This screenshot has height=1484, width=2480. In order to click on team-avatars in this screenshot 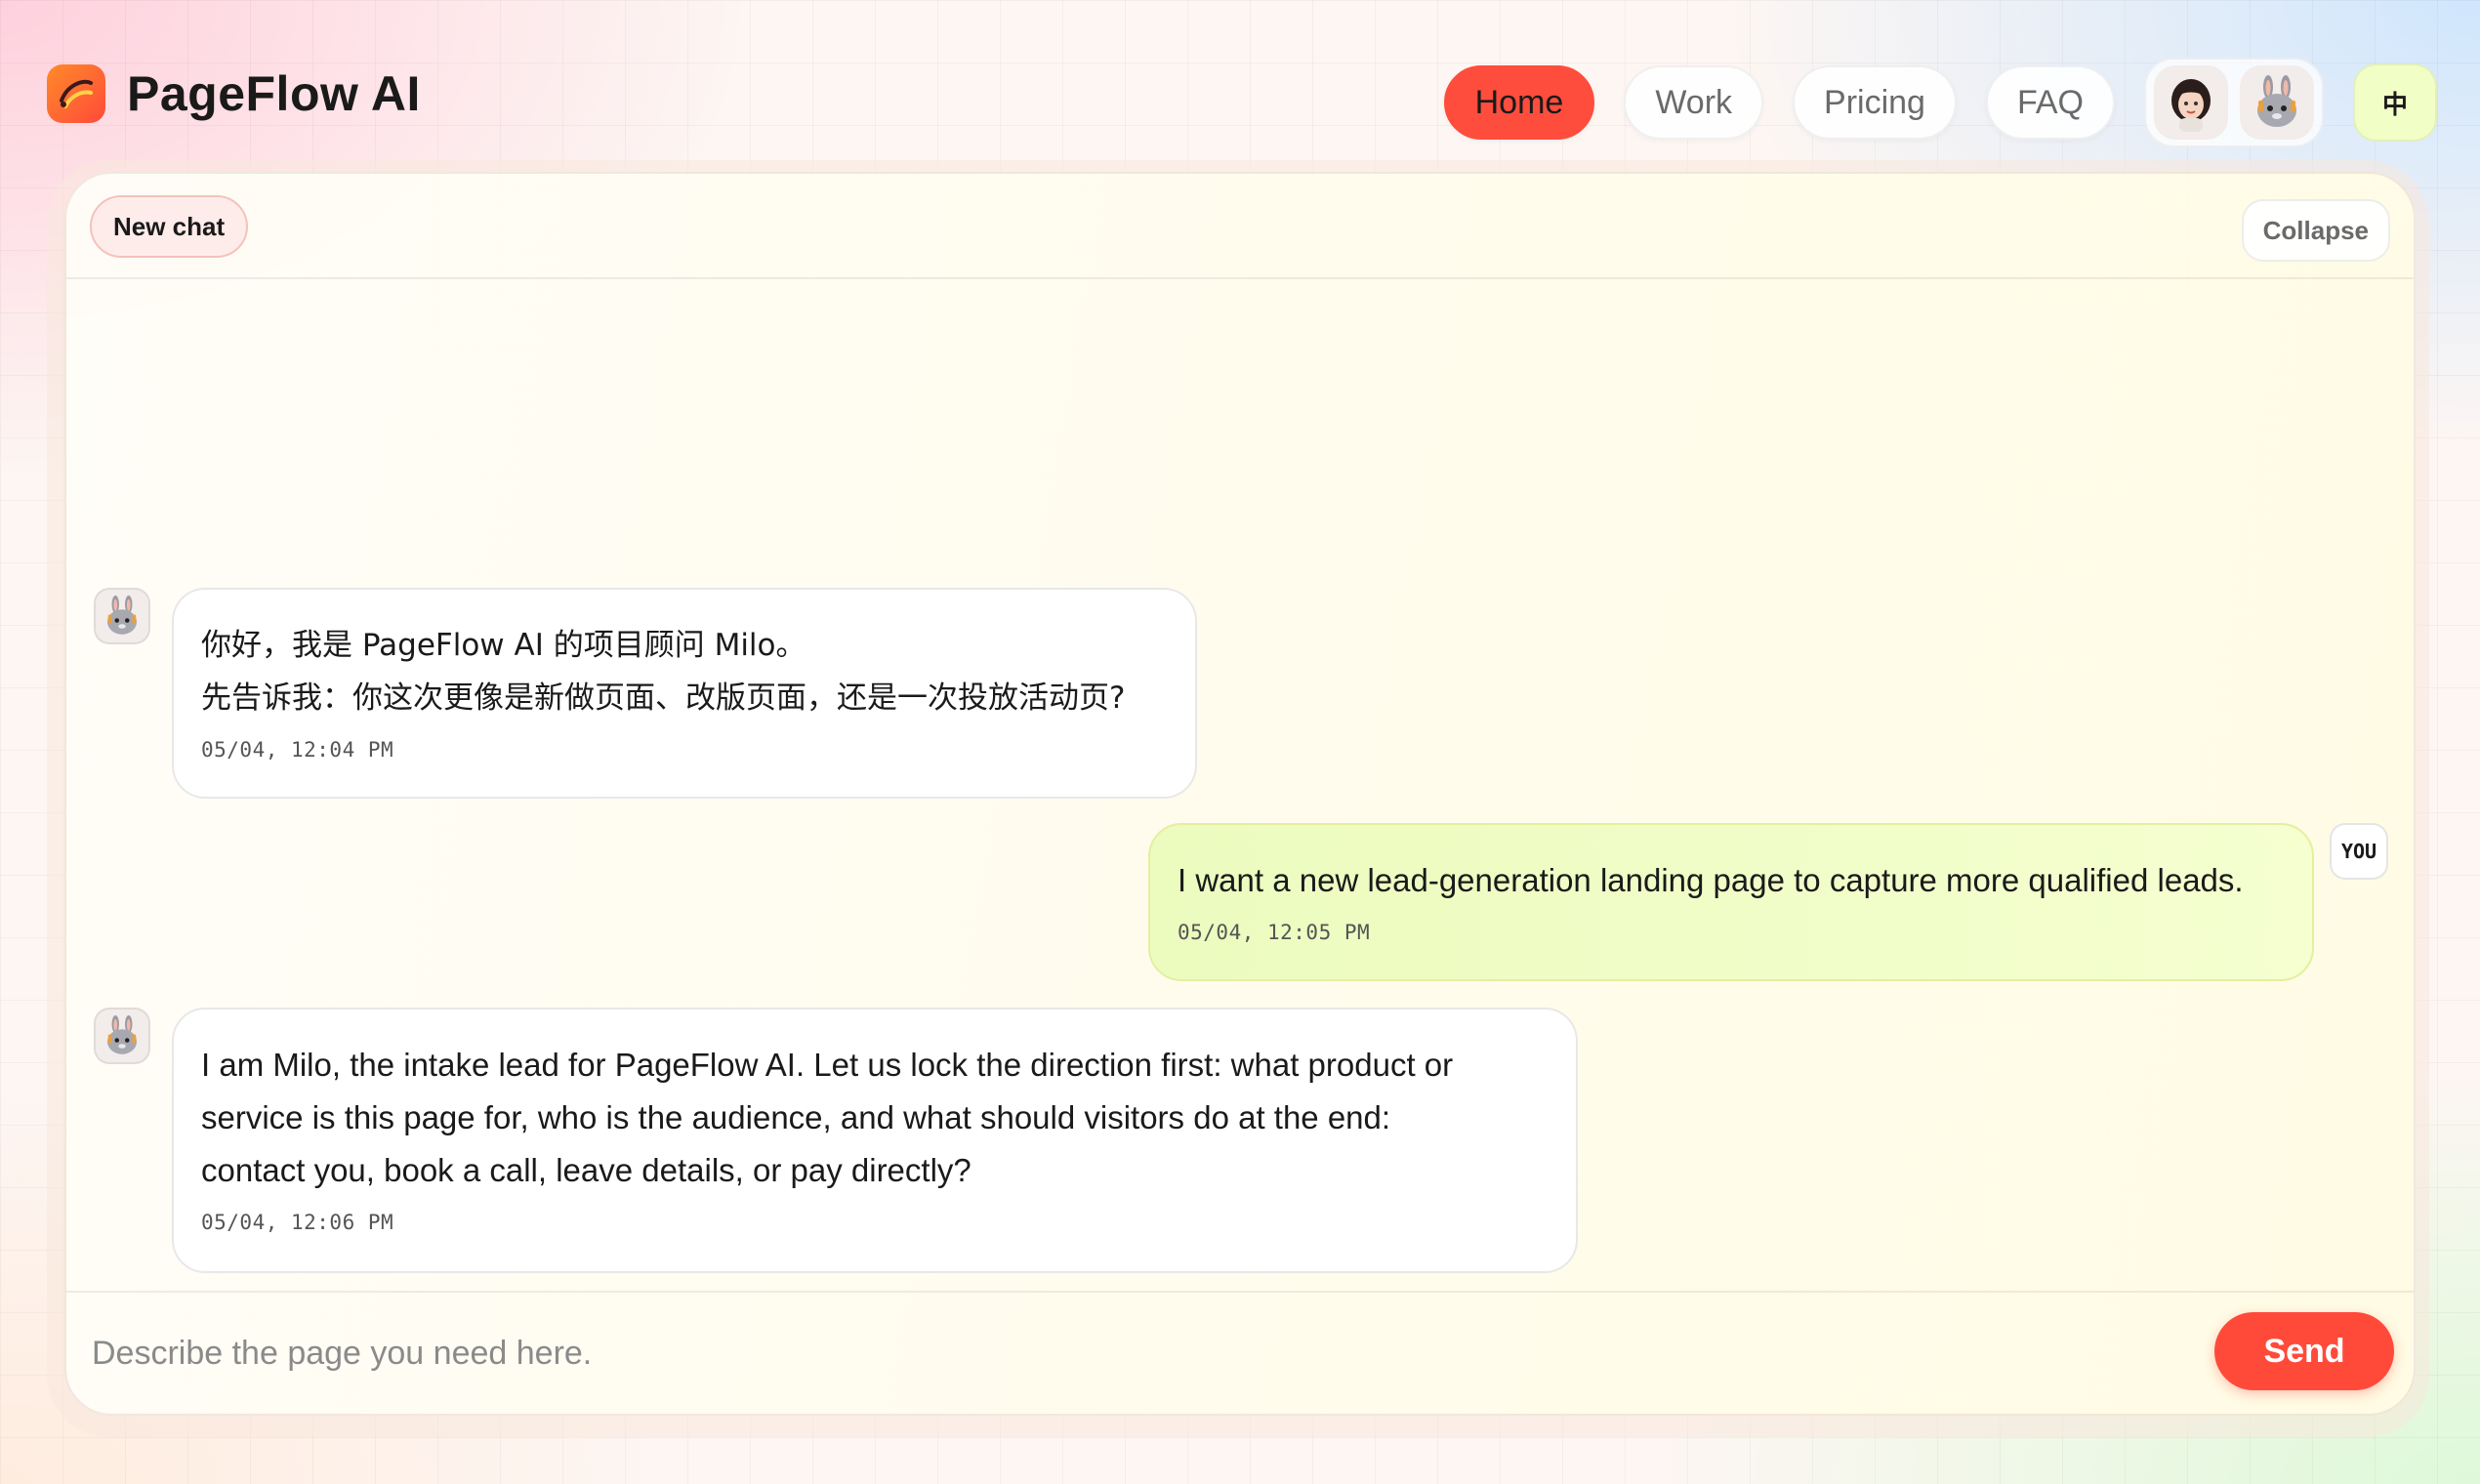, I will do `click(2234, 103)`.